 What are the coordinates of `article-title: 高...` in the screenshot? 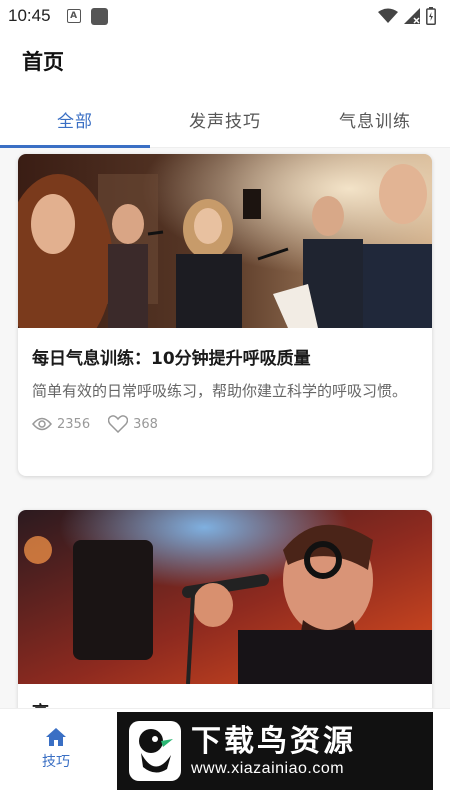 It's located at (232, 703).